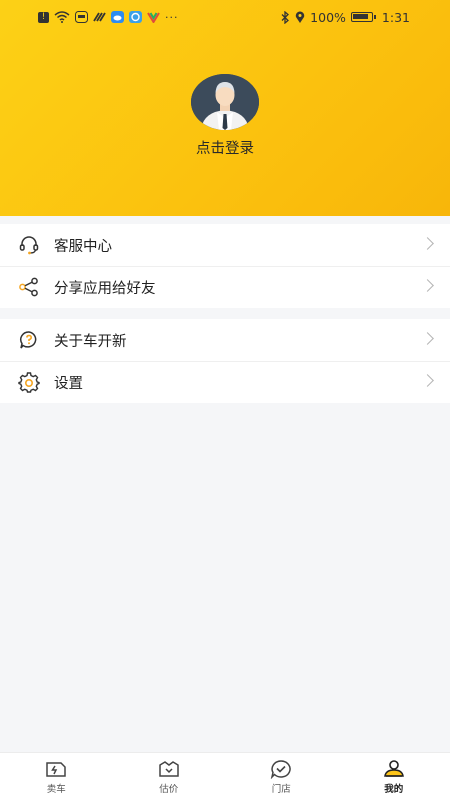 This screenshot has width=450, height=800. What do you see at coordinates (281, 769) in the screenshot?
I see `store-icon` at bounding box center [281, 769].